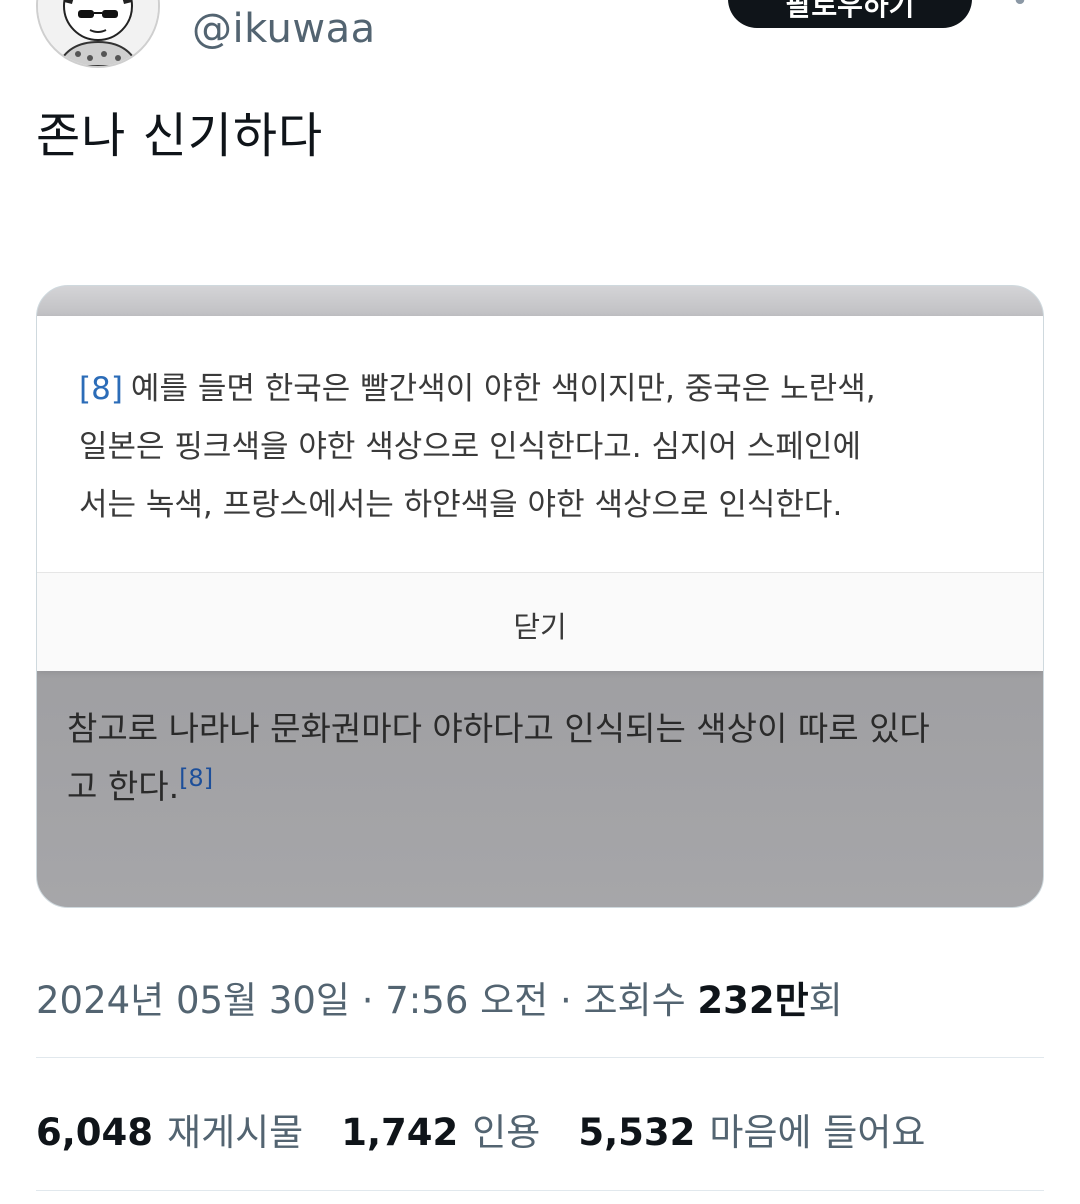 The height and width of the screenshot is (1204, 1080). I want to click on post-date: 2024년 05월 30일, so click(193, 1000).